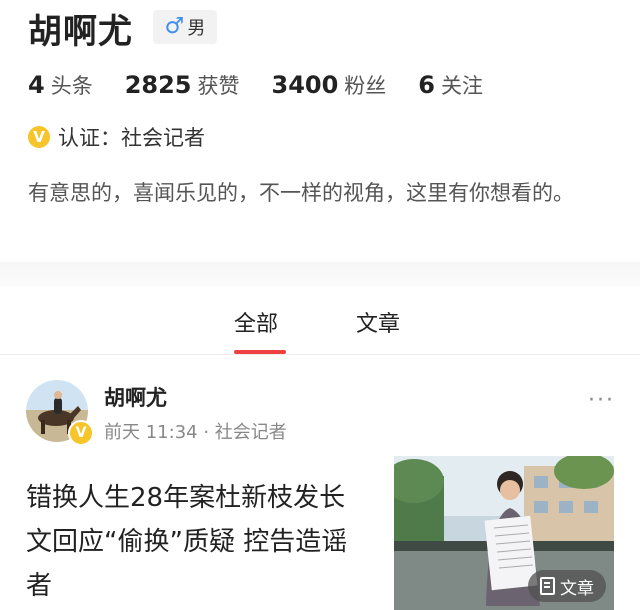  I want to click on stat-followers: 3400 粉丝, so click(329, 85).